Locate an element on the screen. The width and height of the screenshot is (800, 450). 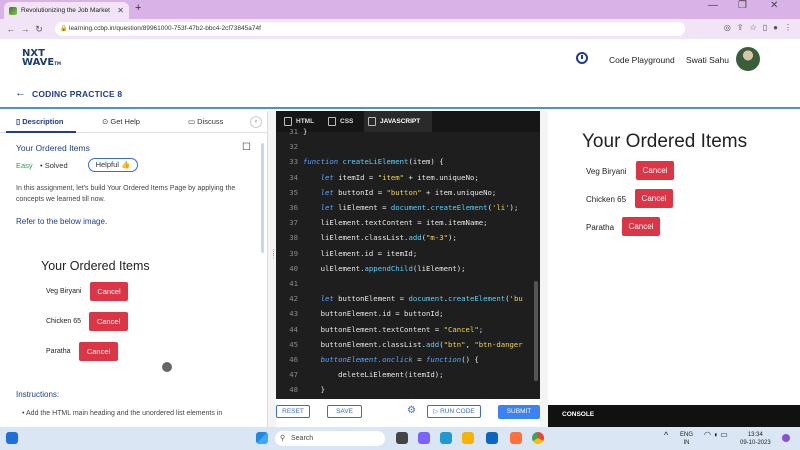
search-placeholder: Search is located at coordinates (302, 438).